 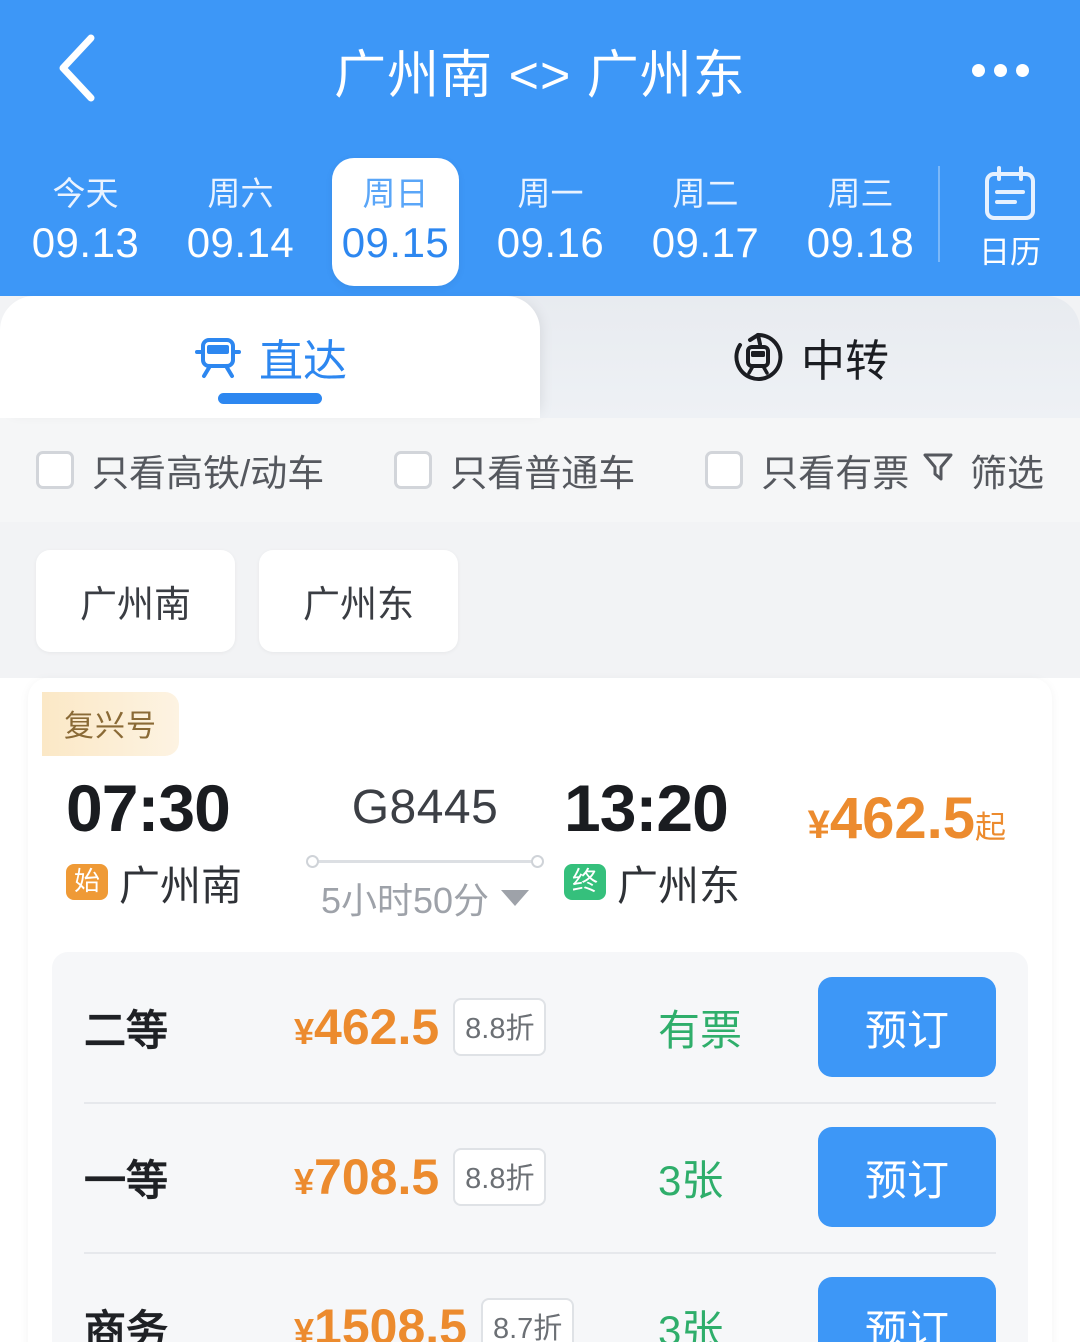 I want to click on seat-price: ¥708.5, so click(x=366, y=1177).